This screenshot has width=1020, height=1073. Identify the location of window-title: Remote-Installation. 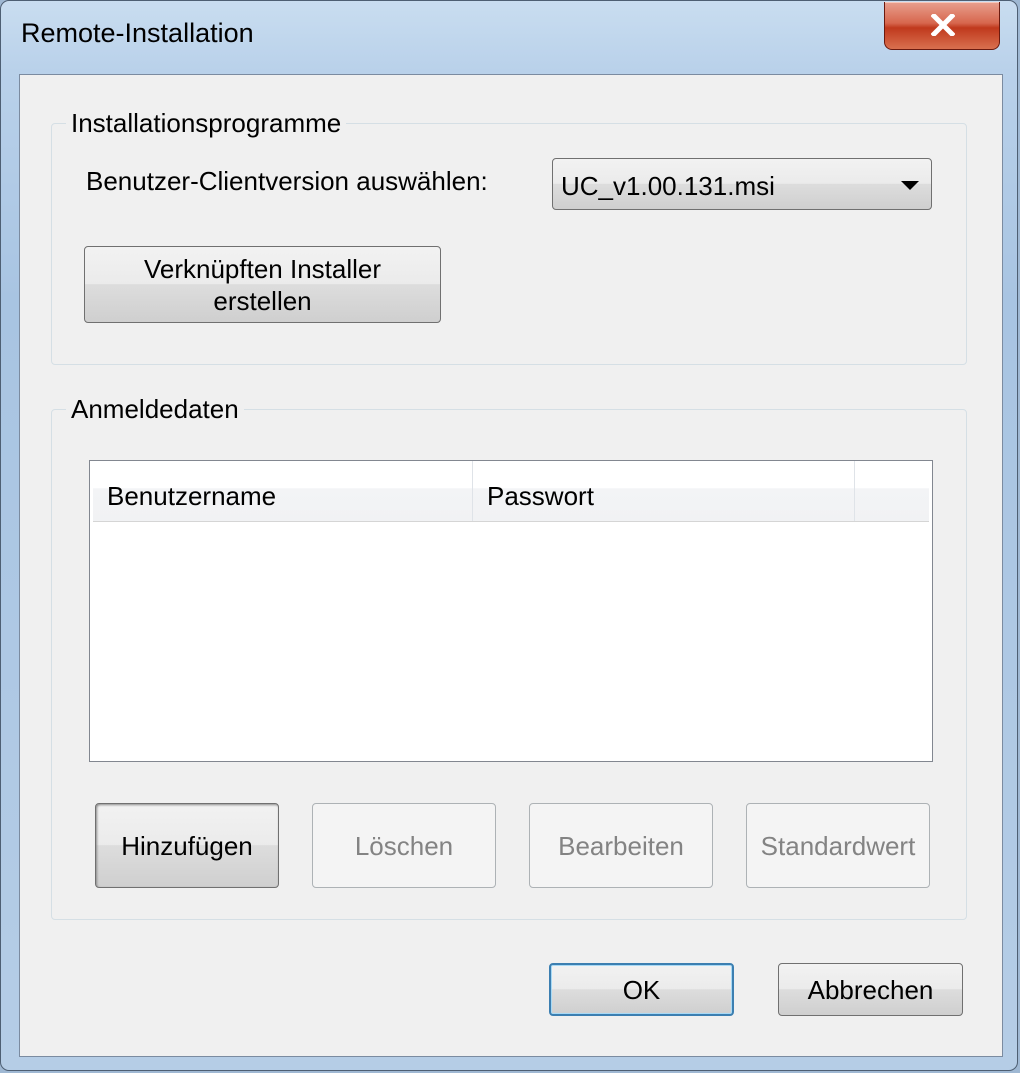
(137, 33).